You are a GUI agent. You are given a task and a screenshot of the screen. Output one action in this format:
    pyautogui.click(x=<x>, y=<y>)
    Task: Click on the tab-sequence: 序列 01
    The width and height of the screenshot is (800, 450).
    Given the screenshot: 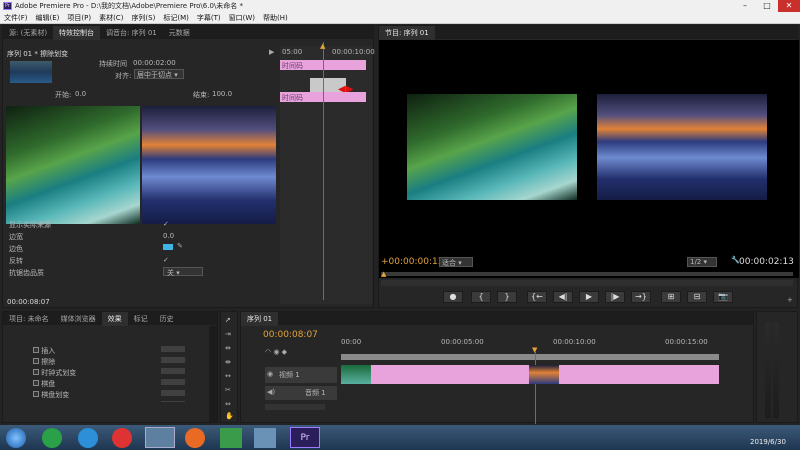 What is the action you would take?
    pyautogui.click(x=260, y=319)
    